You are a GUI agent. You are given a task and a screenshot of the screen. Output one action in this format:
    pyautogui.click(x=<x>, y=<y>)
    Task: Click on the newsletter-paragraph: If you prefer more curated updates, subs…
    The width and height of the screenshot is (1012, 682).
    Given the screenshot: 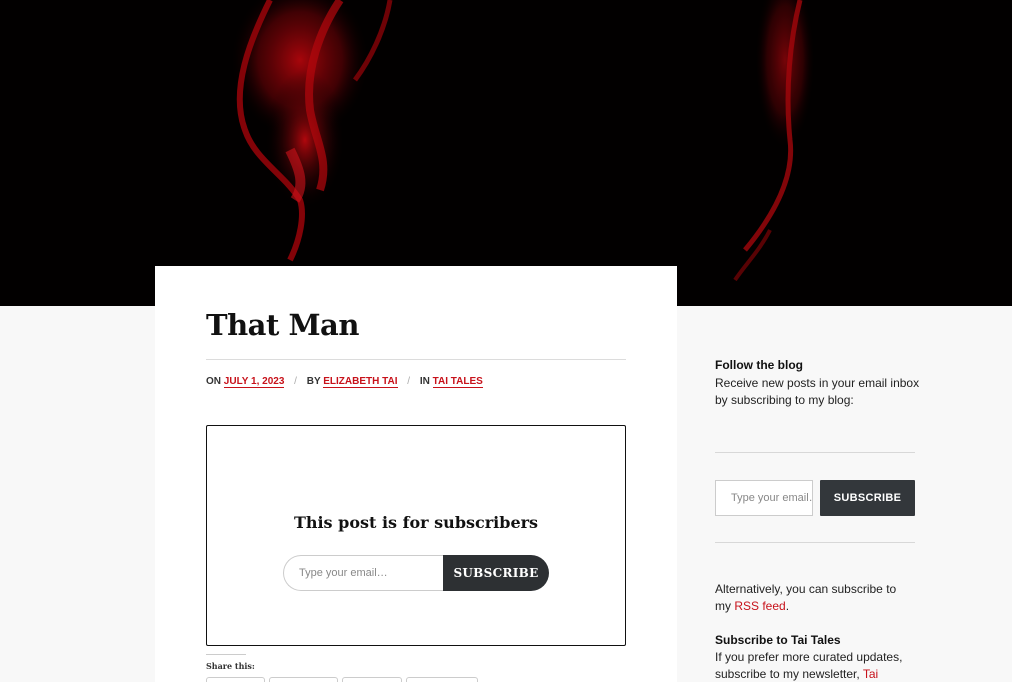 What is the action you would take?
    pyautogui.click(x=812, y=665)
    